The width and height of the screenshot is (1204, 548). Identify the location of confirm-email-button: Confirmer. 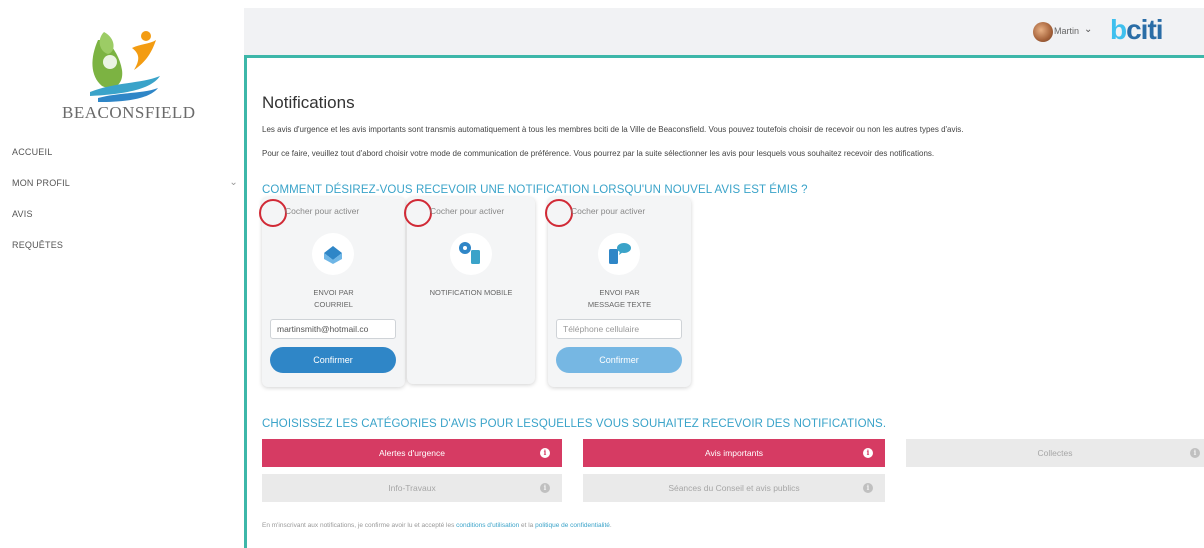
(333, 360).